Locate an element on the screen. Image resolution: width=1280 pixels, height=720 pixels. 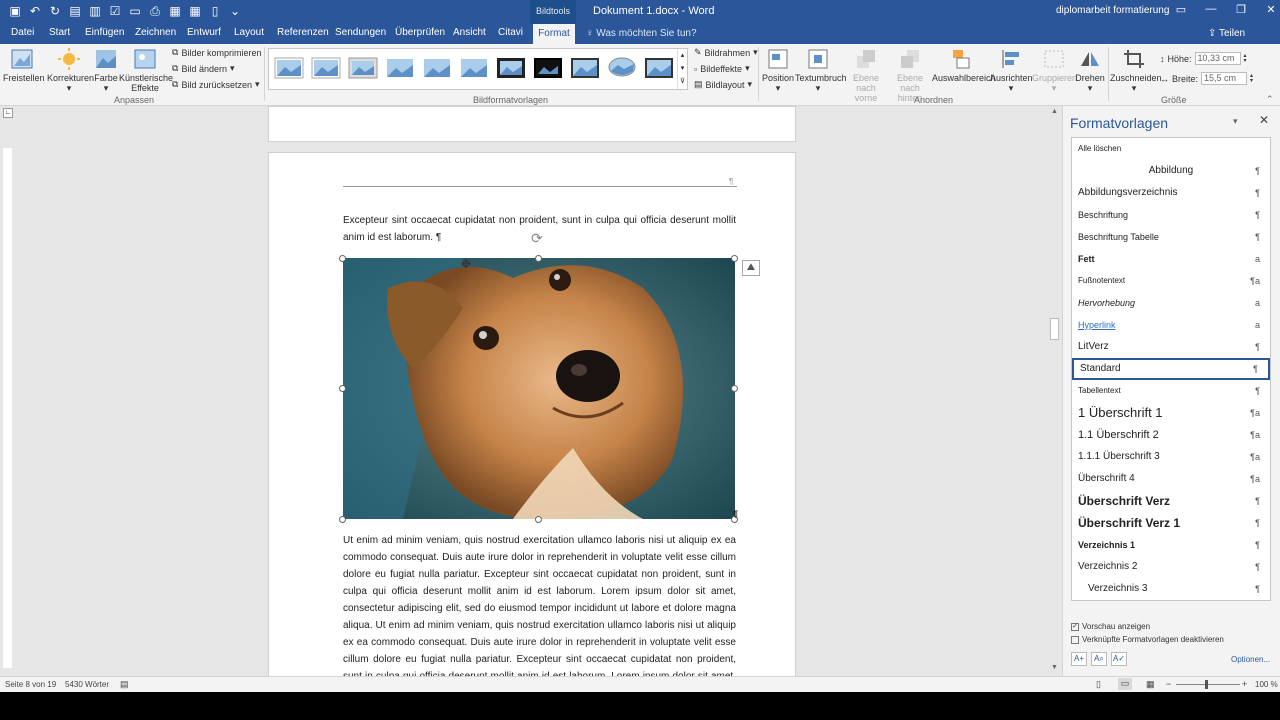
print-icon: ⎙ is located at coordinates (155, 11).